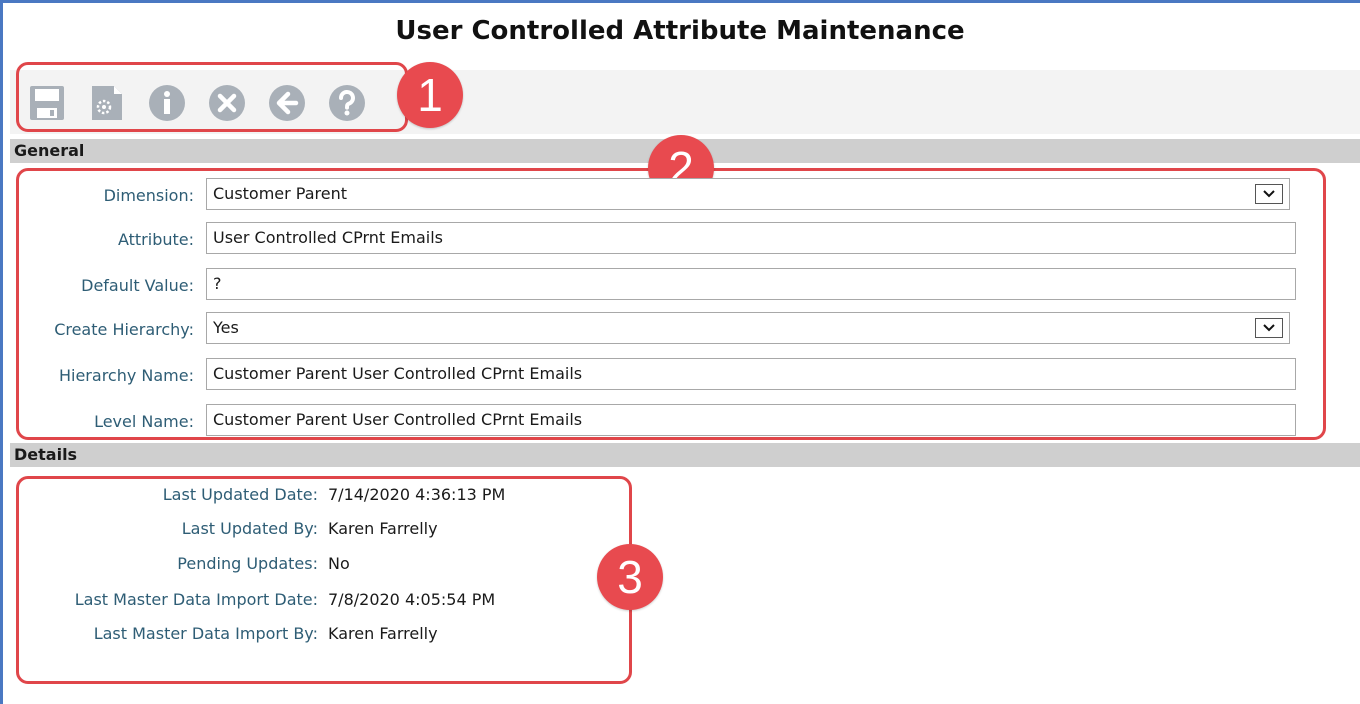 The image size is (1360, 704). What do you see at coordinates (748, 328) in the screenshot?
I see `create-hierarchy-select: Yes` at bounding box center [748, 328].